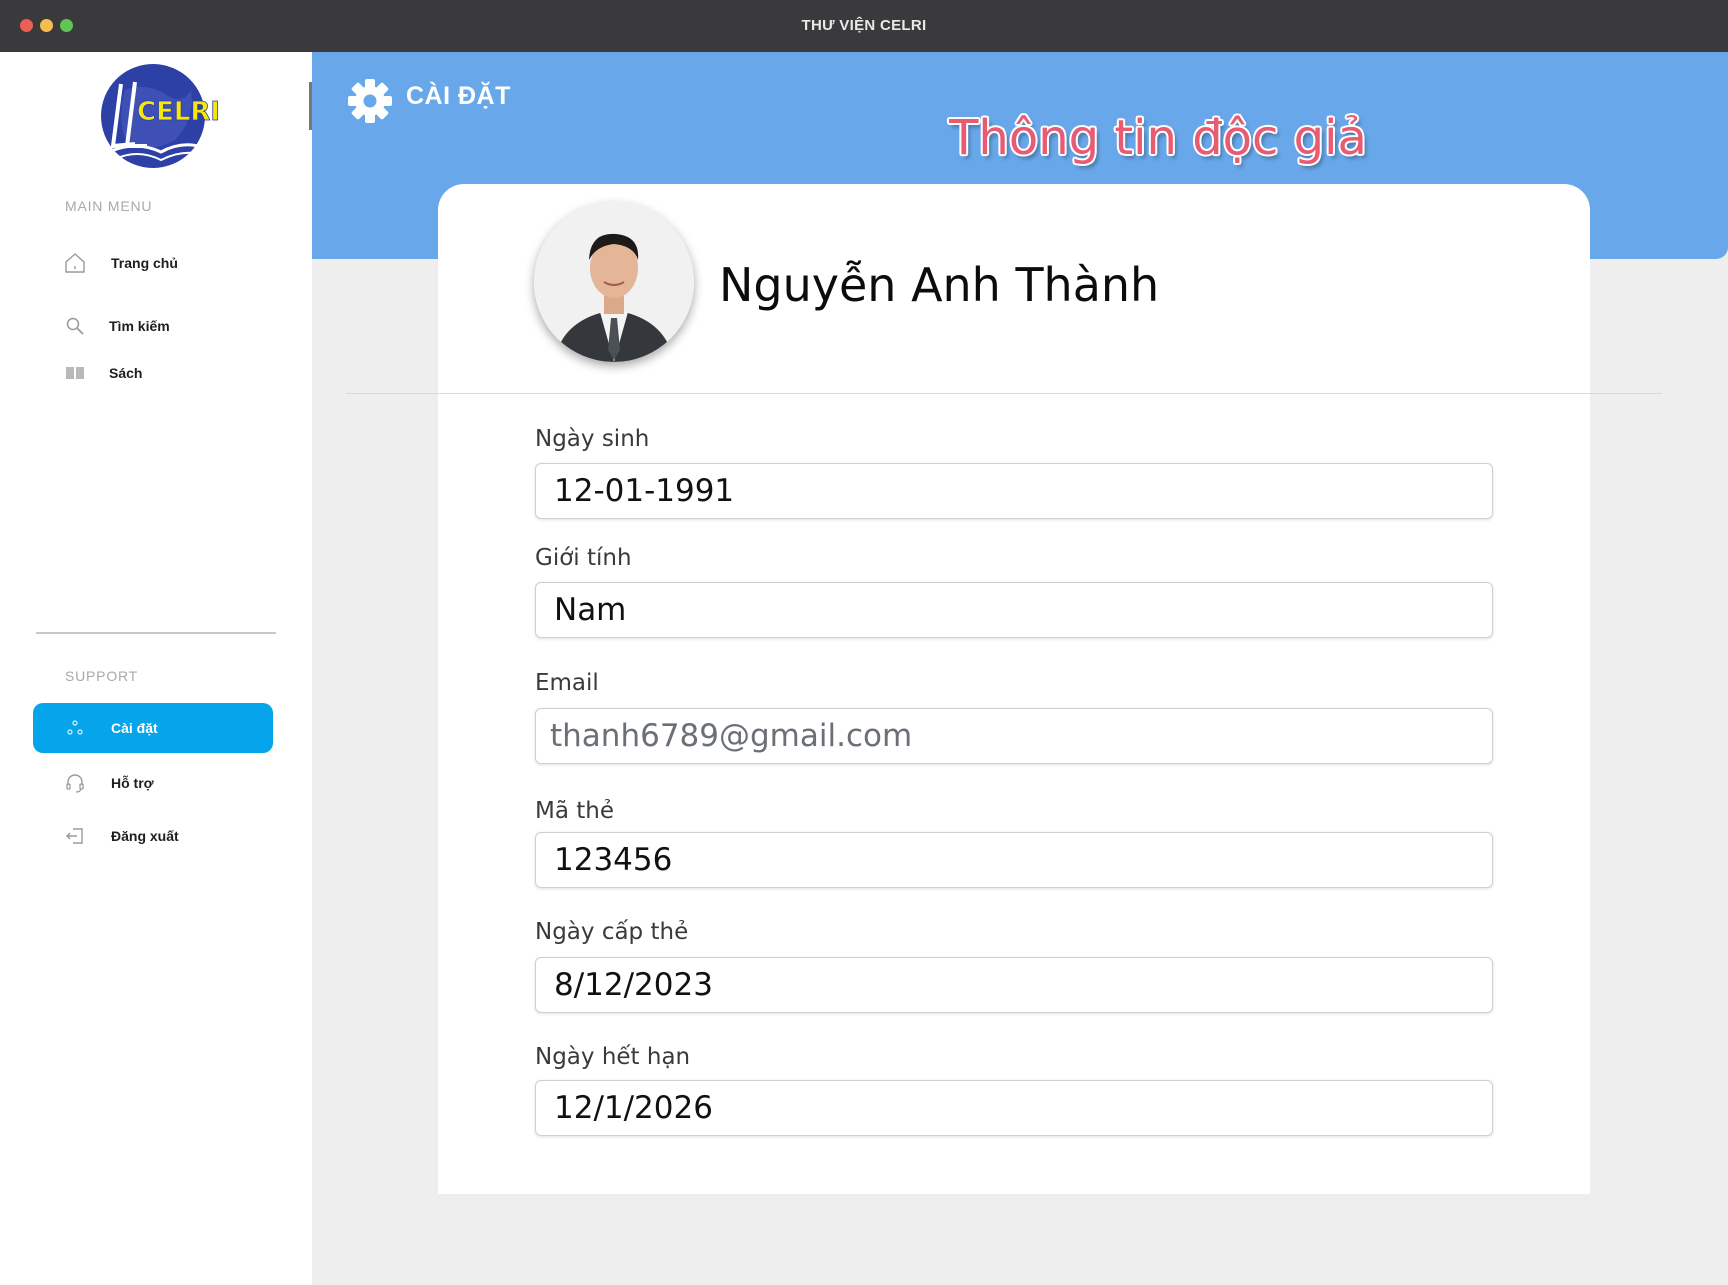  What do you see at coordinates (145, 836) in the screenshot?
I see `sidebar-item-label: Đăng xuất` at bounding box center [145, 836].